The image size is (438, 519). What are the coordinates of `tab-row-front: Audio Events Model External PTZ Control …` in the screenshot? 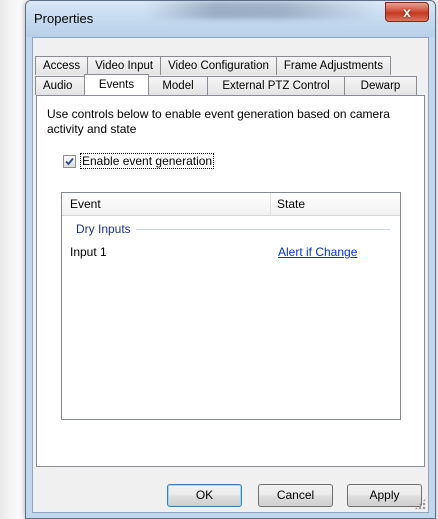 It's located at (226, 84).